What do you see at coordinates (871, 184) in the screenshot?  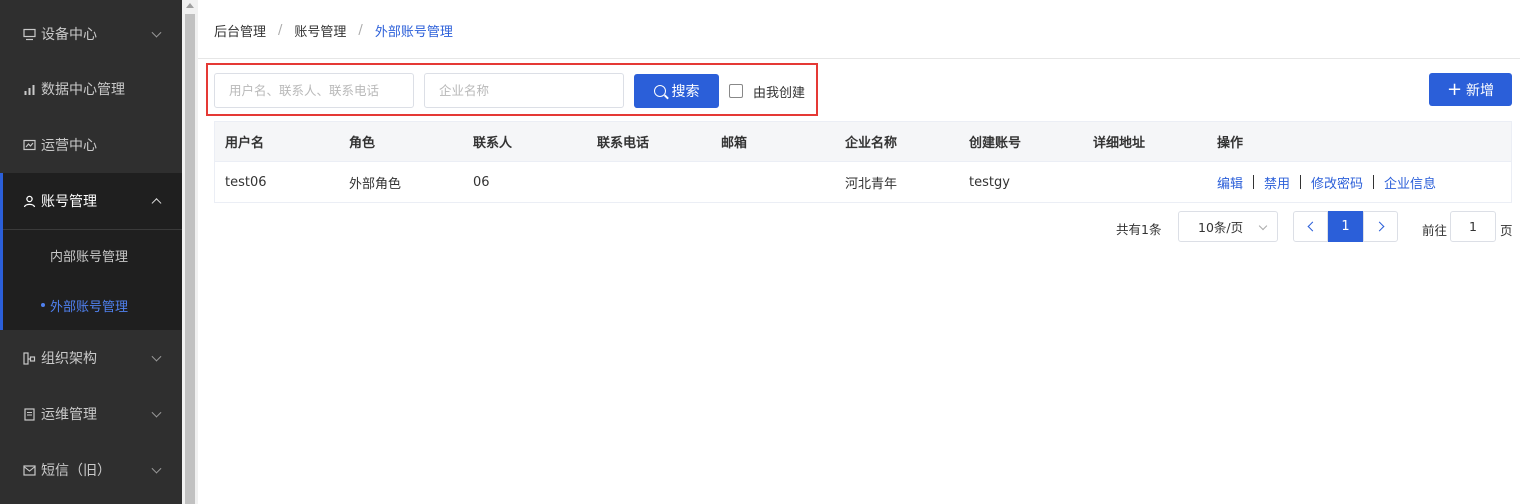 I see `cell-company: 河北青年` at bounding box center [871, 184].